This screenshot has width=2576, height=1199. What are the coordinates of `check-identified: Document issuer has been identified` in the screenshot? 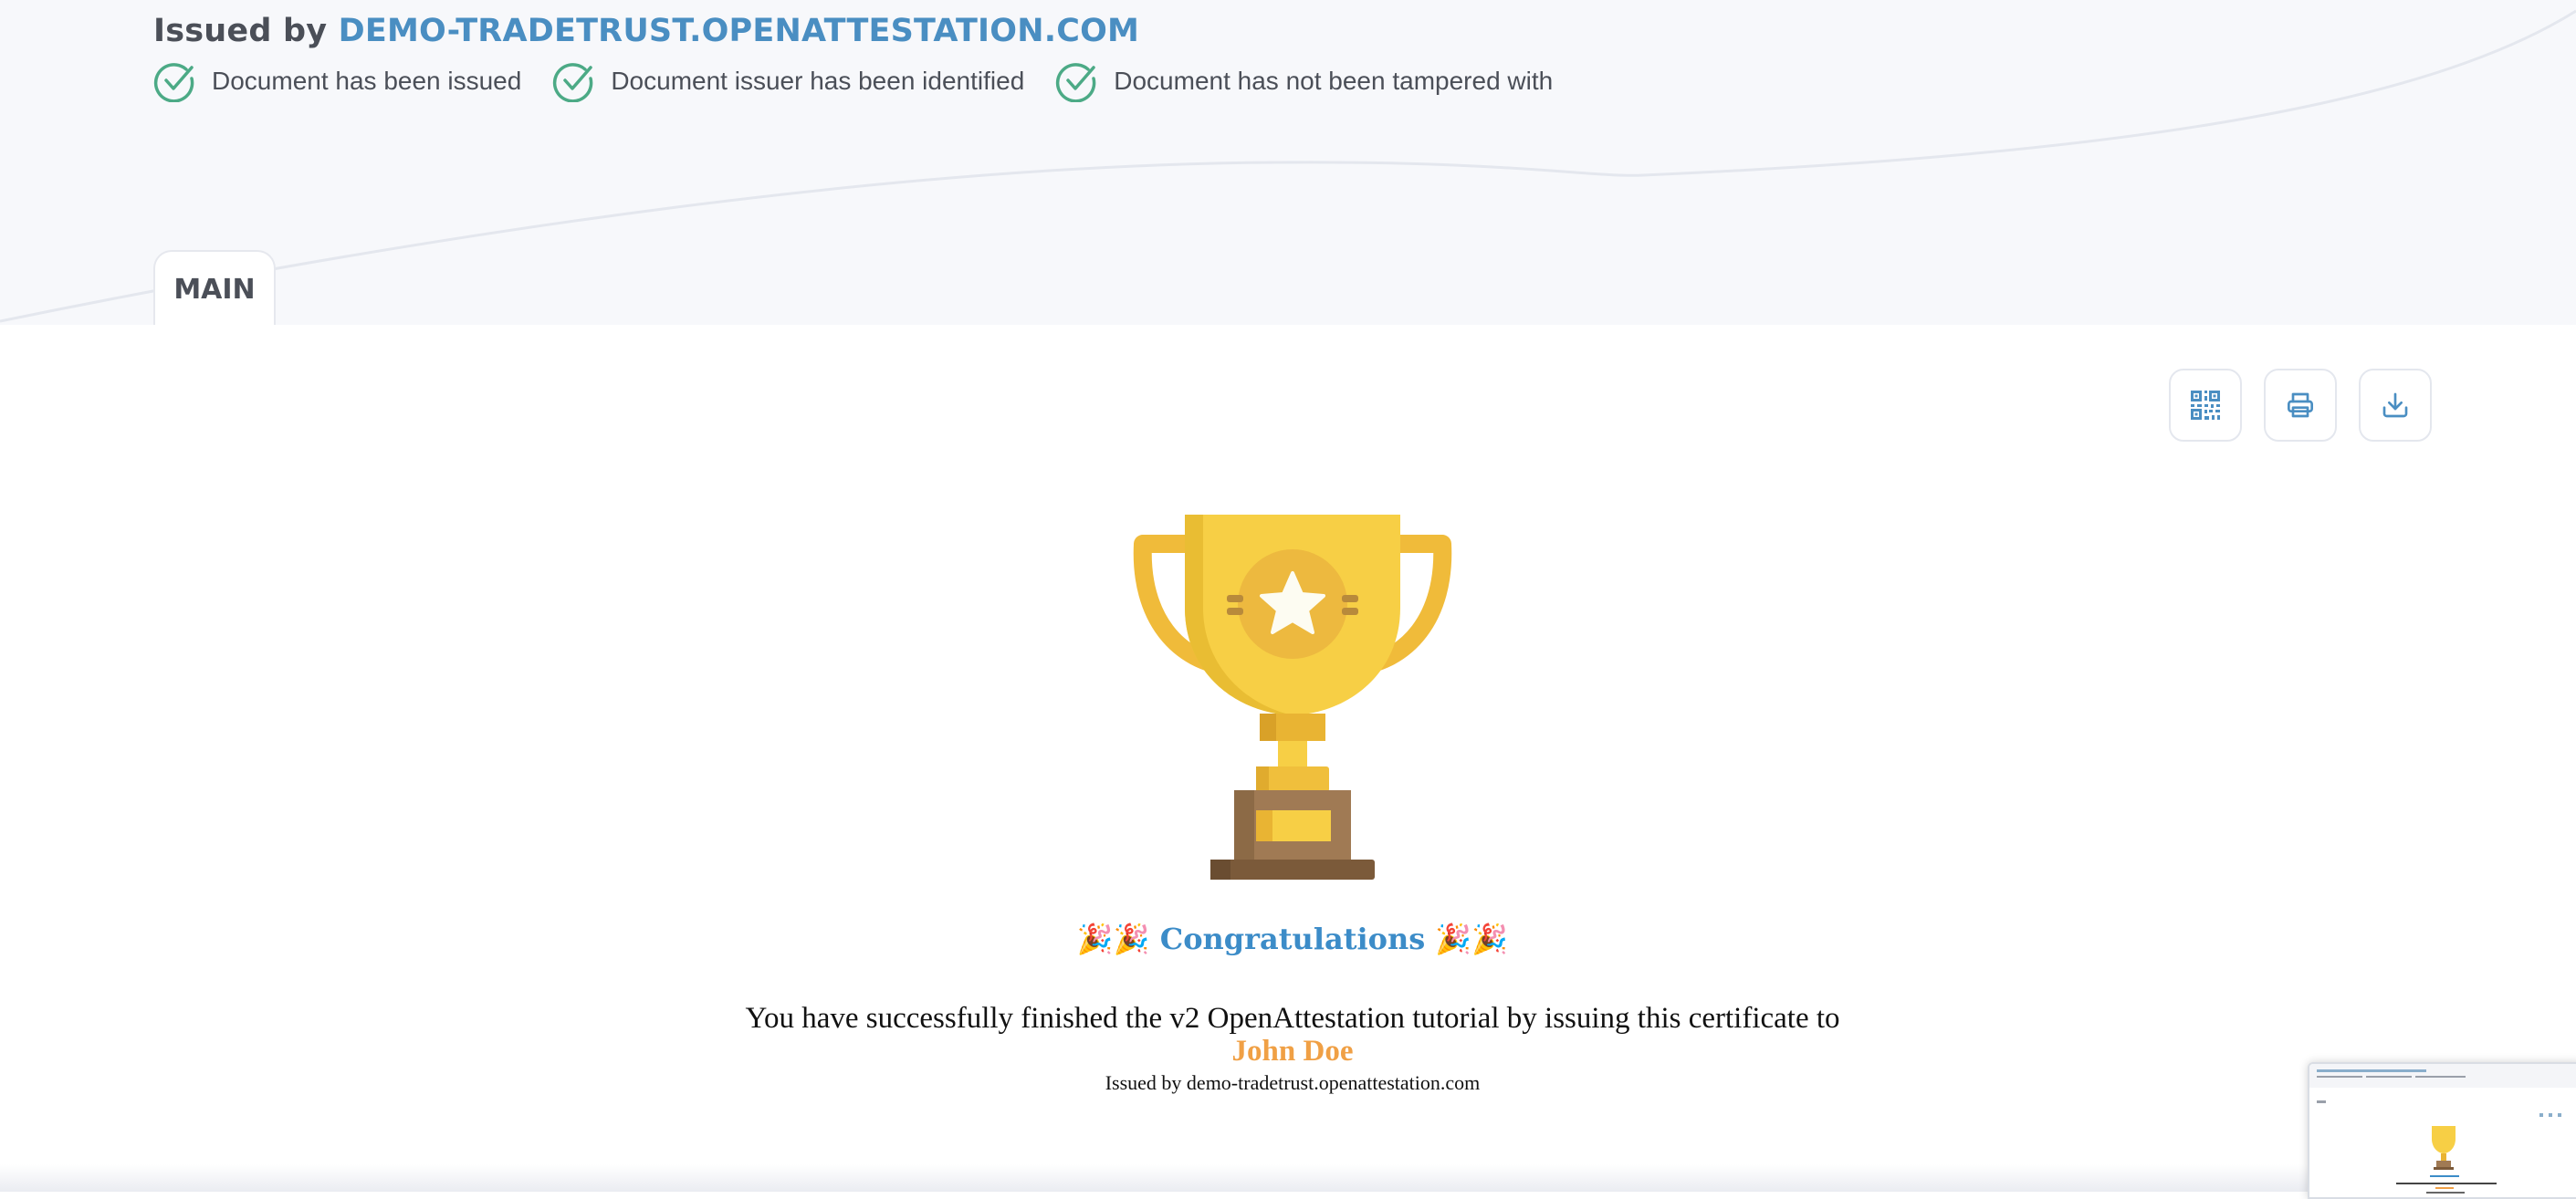 It's located at (788, 81).